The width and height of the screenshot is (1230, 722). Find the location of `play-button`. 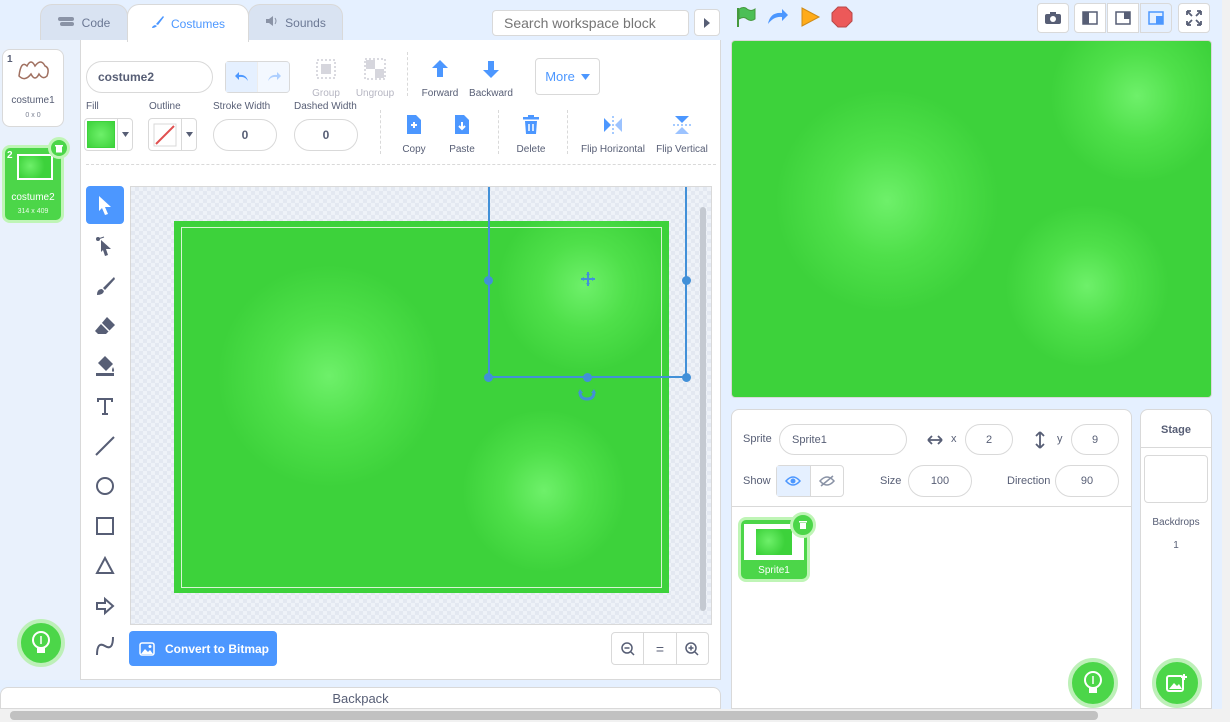

play-button is located at coordinates (810, 19).